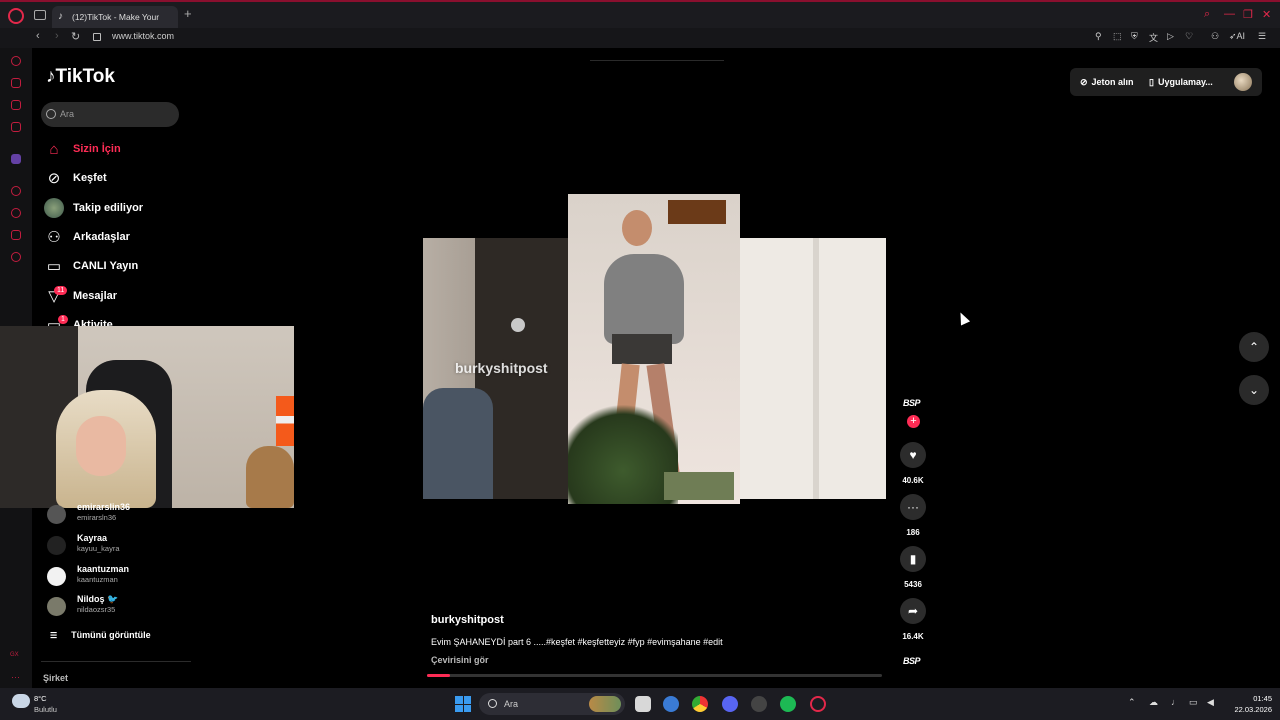 The image size is (1280, 720). Describe the element at coordinates (54, 635) in the screenshot. I see `list-icon: ☰` at that location.